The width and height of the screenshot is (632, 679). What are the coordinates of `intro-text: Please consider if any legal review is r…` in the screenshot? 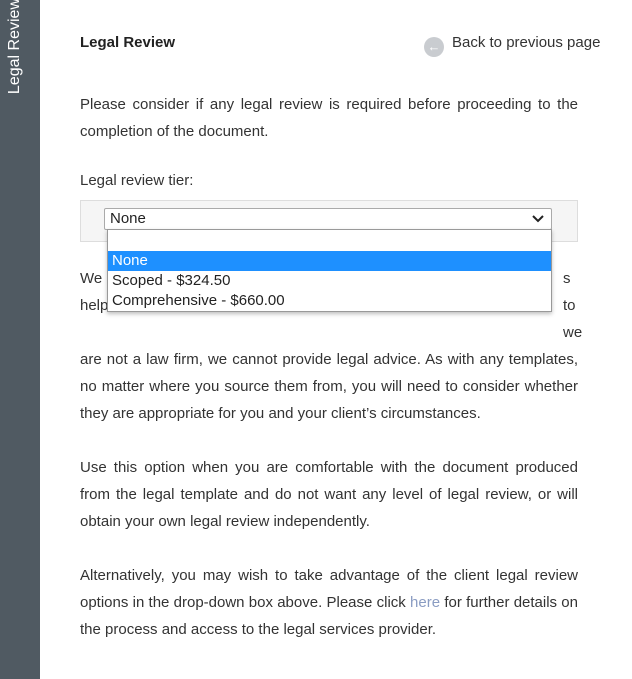 It's located at (329, 118).